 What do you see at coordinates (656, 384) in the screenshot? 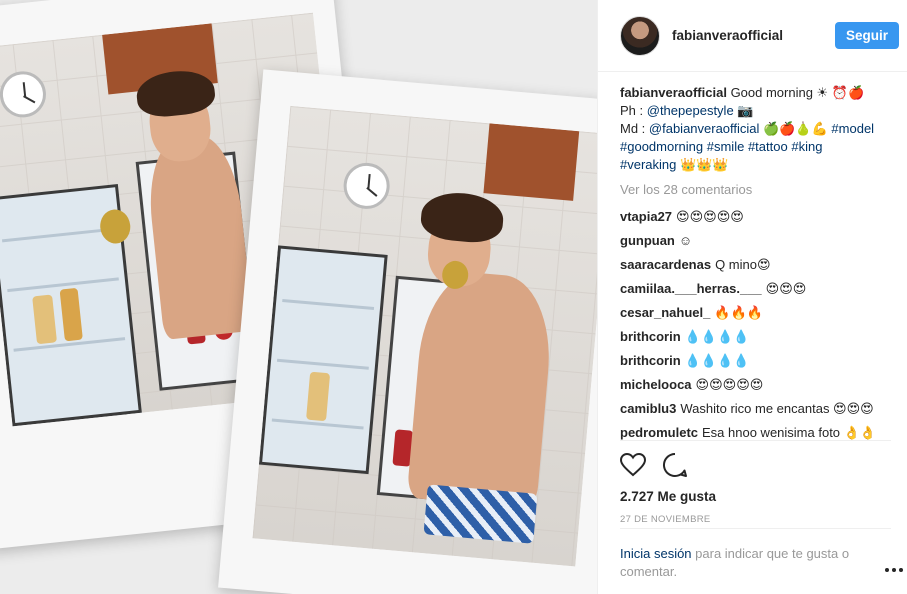
I see `comment-username: michelooca` at bounding box center [656, 384].